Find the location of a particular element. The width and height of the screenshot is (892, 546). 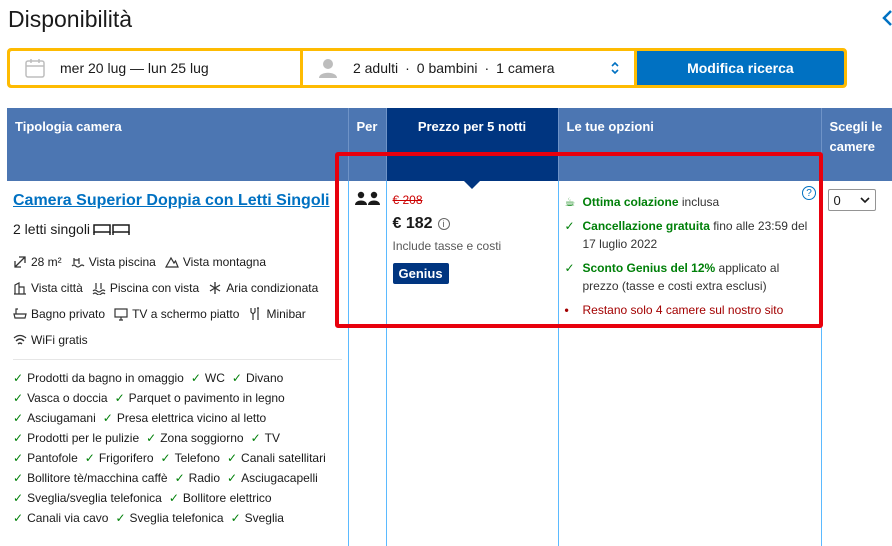

amenity-item: ✓ TV is located at coordinates (265, 438).